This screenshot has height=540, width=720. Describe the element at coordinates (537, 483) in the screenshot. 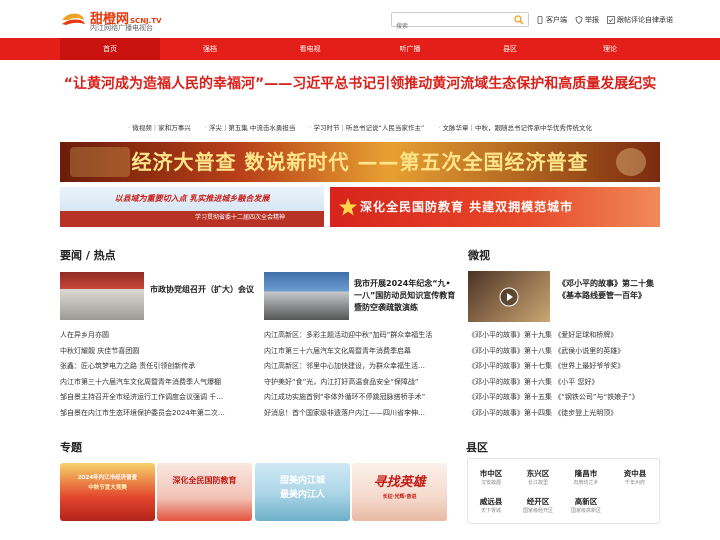

I see `district-slogan: 长江故里` at that location.